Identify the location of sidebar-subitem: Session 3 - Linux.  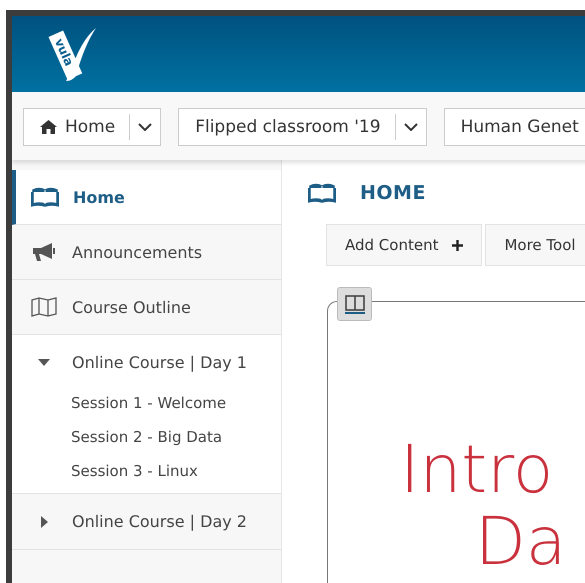
(176, 471).